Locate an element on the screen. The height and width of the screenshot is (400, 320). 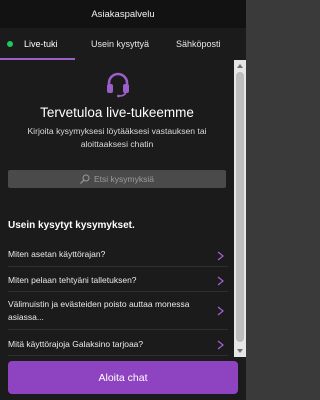
tab-faq: Usein kysyttyä is located at coordinates (122, 44).